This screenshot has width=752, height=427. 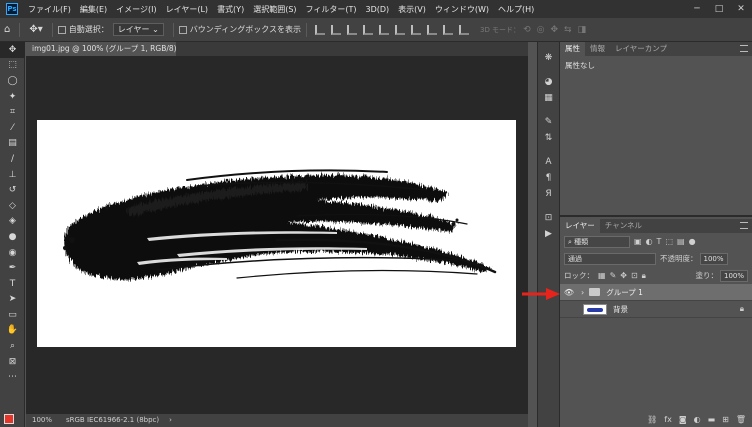 What do you see at coordinates (649, 241) in the screenshot?
I see `filter-adjustment-icon: ◐` at bounding box center [649, 241].